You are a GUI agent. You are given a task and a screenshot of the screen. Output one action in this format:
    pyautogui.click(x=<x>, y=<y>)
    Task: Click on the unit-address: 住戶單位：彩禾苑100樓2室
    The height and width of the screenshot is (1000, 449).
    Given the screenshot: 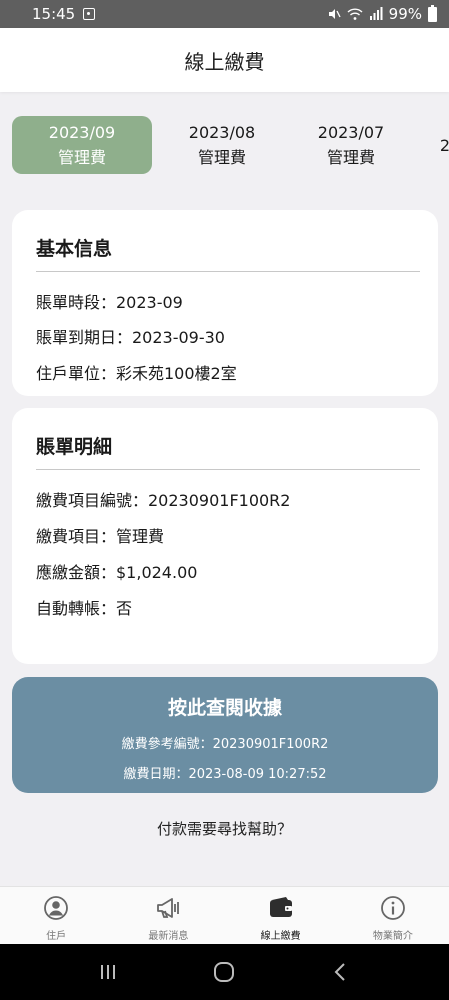 What is the action you would take?
    pyautogui.click(x=136, y=373)
    